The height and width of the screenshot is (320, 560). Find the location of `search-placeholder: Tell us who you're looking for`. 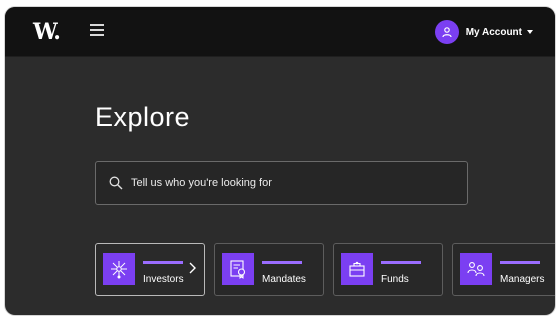

search-placeholder: Tell us who you're looking for is located at coordinates (201, 183).